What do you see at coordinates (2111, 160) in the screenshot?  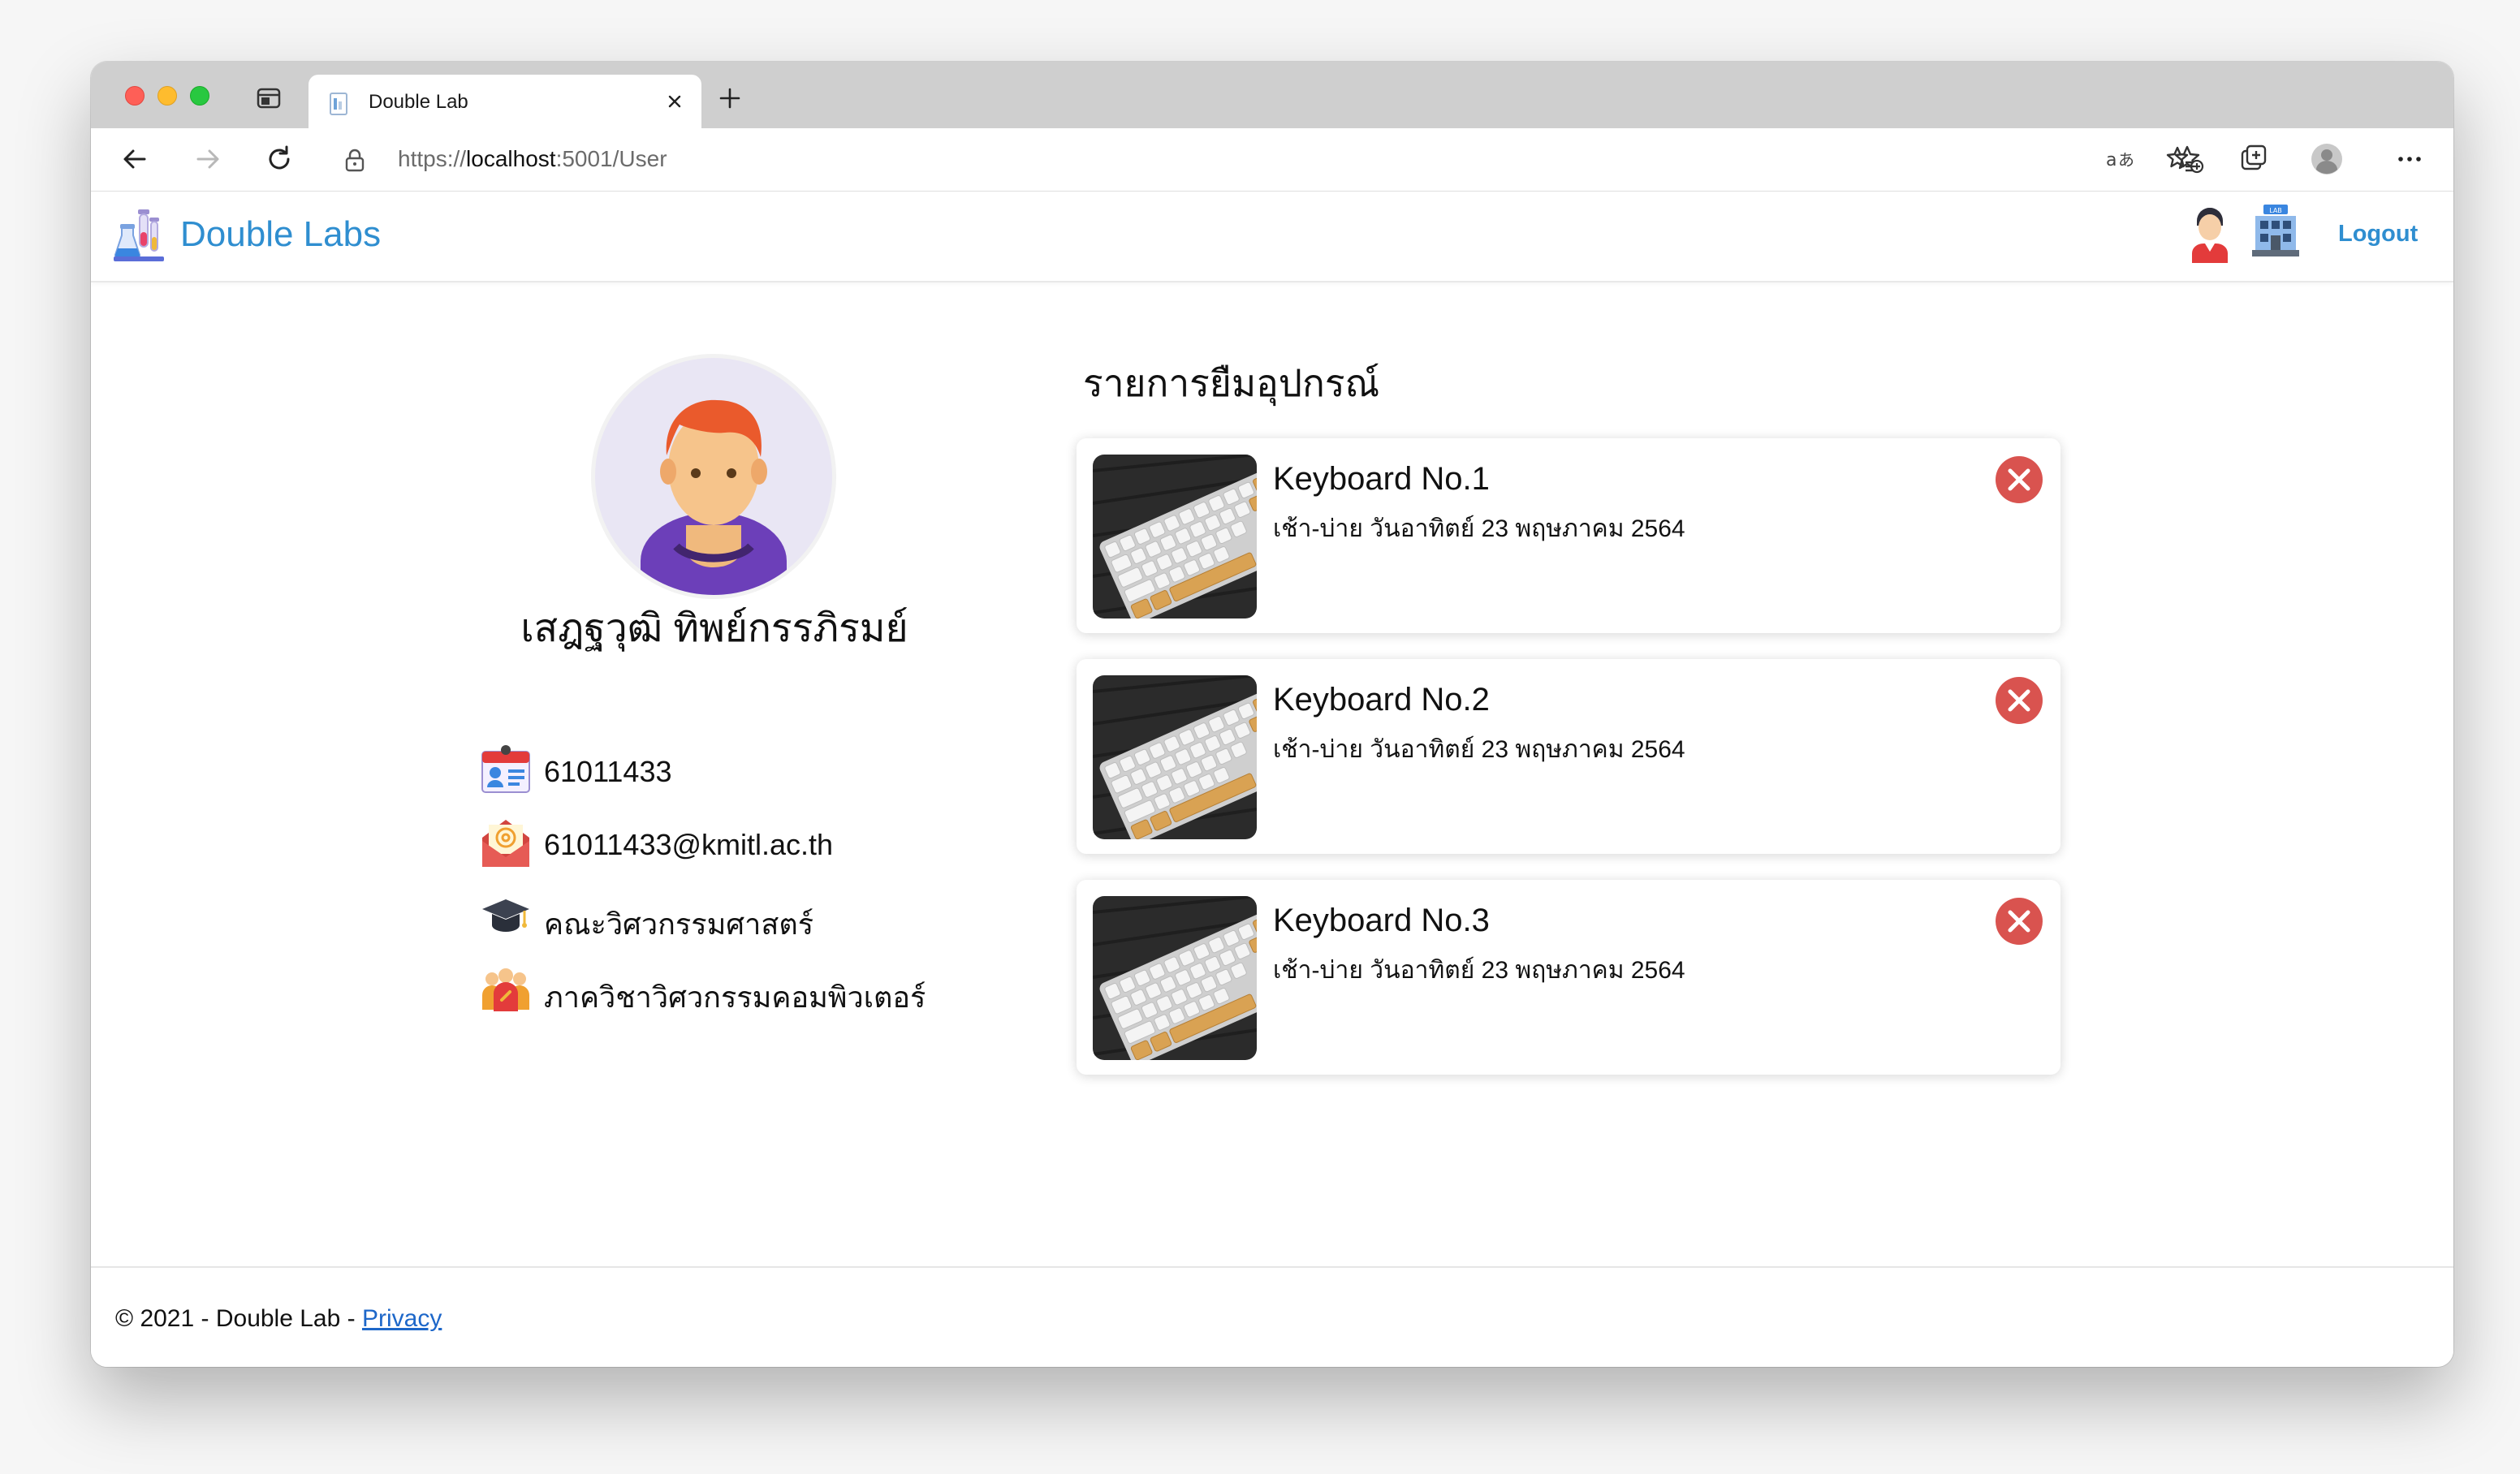 I see `svg-text: a` at bounding box center [2111, 160].